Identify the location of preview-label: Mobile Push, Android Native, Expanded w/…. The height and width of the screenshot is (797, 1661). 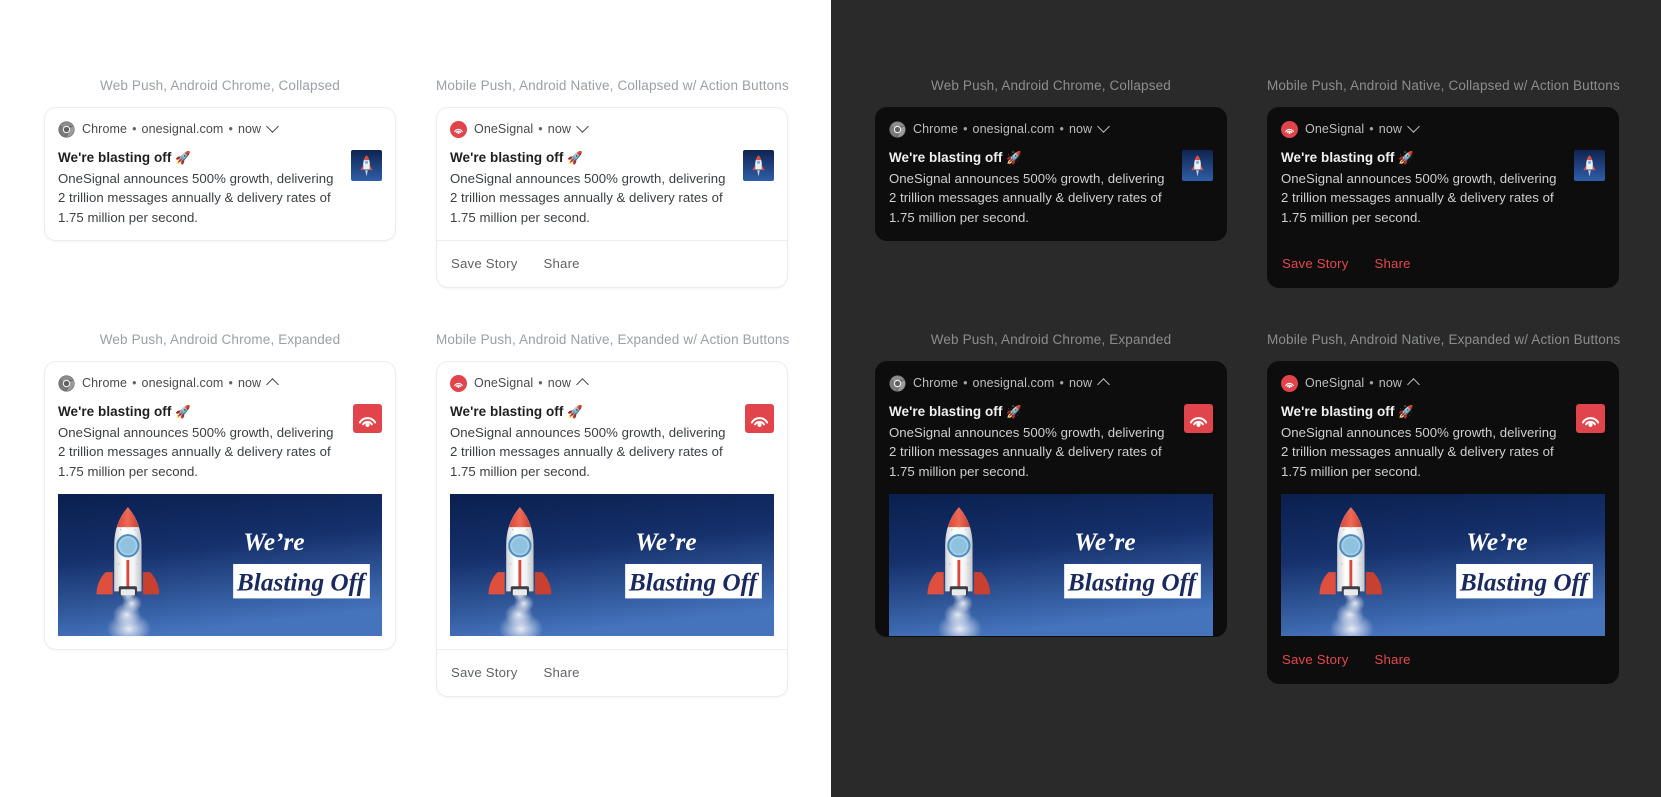
(613, 339).